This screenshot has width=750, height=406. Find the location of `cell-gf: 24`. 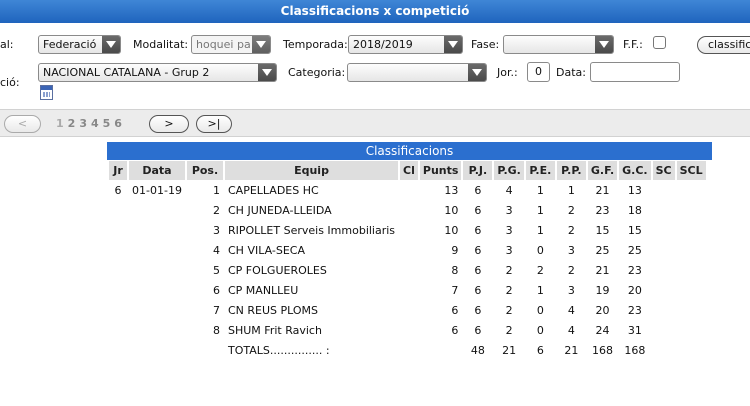

cell-gf: 24 is located at coordinates (602, 330).